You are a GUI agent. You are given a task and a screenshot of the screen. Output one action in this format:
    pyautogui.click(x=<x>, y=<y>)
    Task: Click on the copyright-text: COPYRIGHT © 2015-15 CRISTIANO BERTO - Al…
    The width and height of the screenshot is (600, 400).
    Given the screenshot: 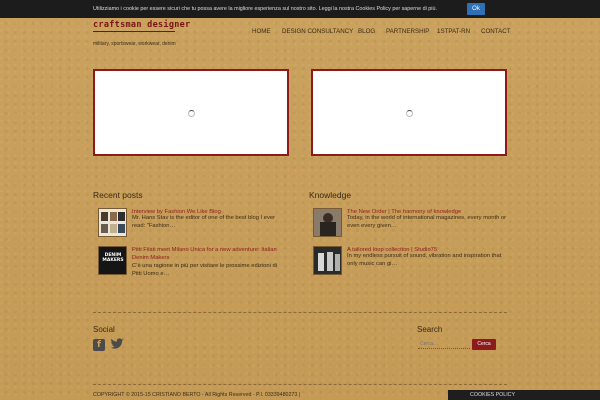 What is the action you would take?
    pyautogui.click(x=197, y=395)
    